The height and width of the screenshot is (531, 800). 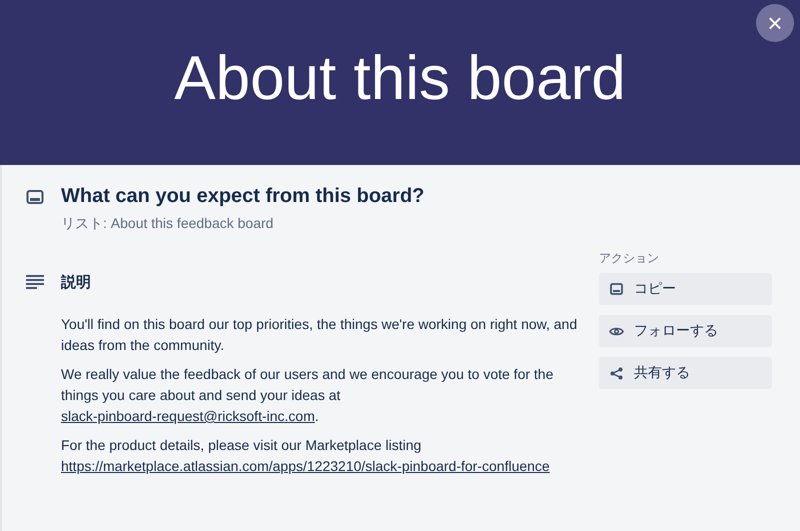 What do you see at coordinates (685, 289) in the screenshot?
I see `copy-button: コピー` at bounding box center [685, 289].